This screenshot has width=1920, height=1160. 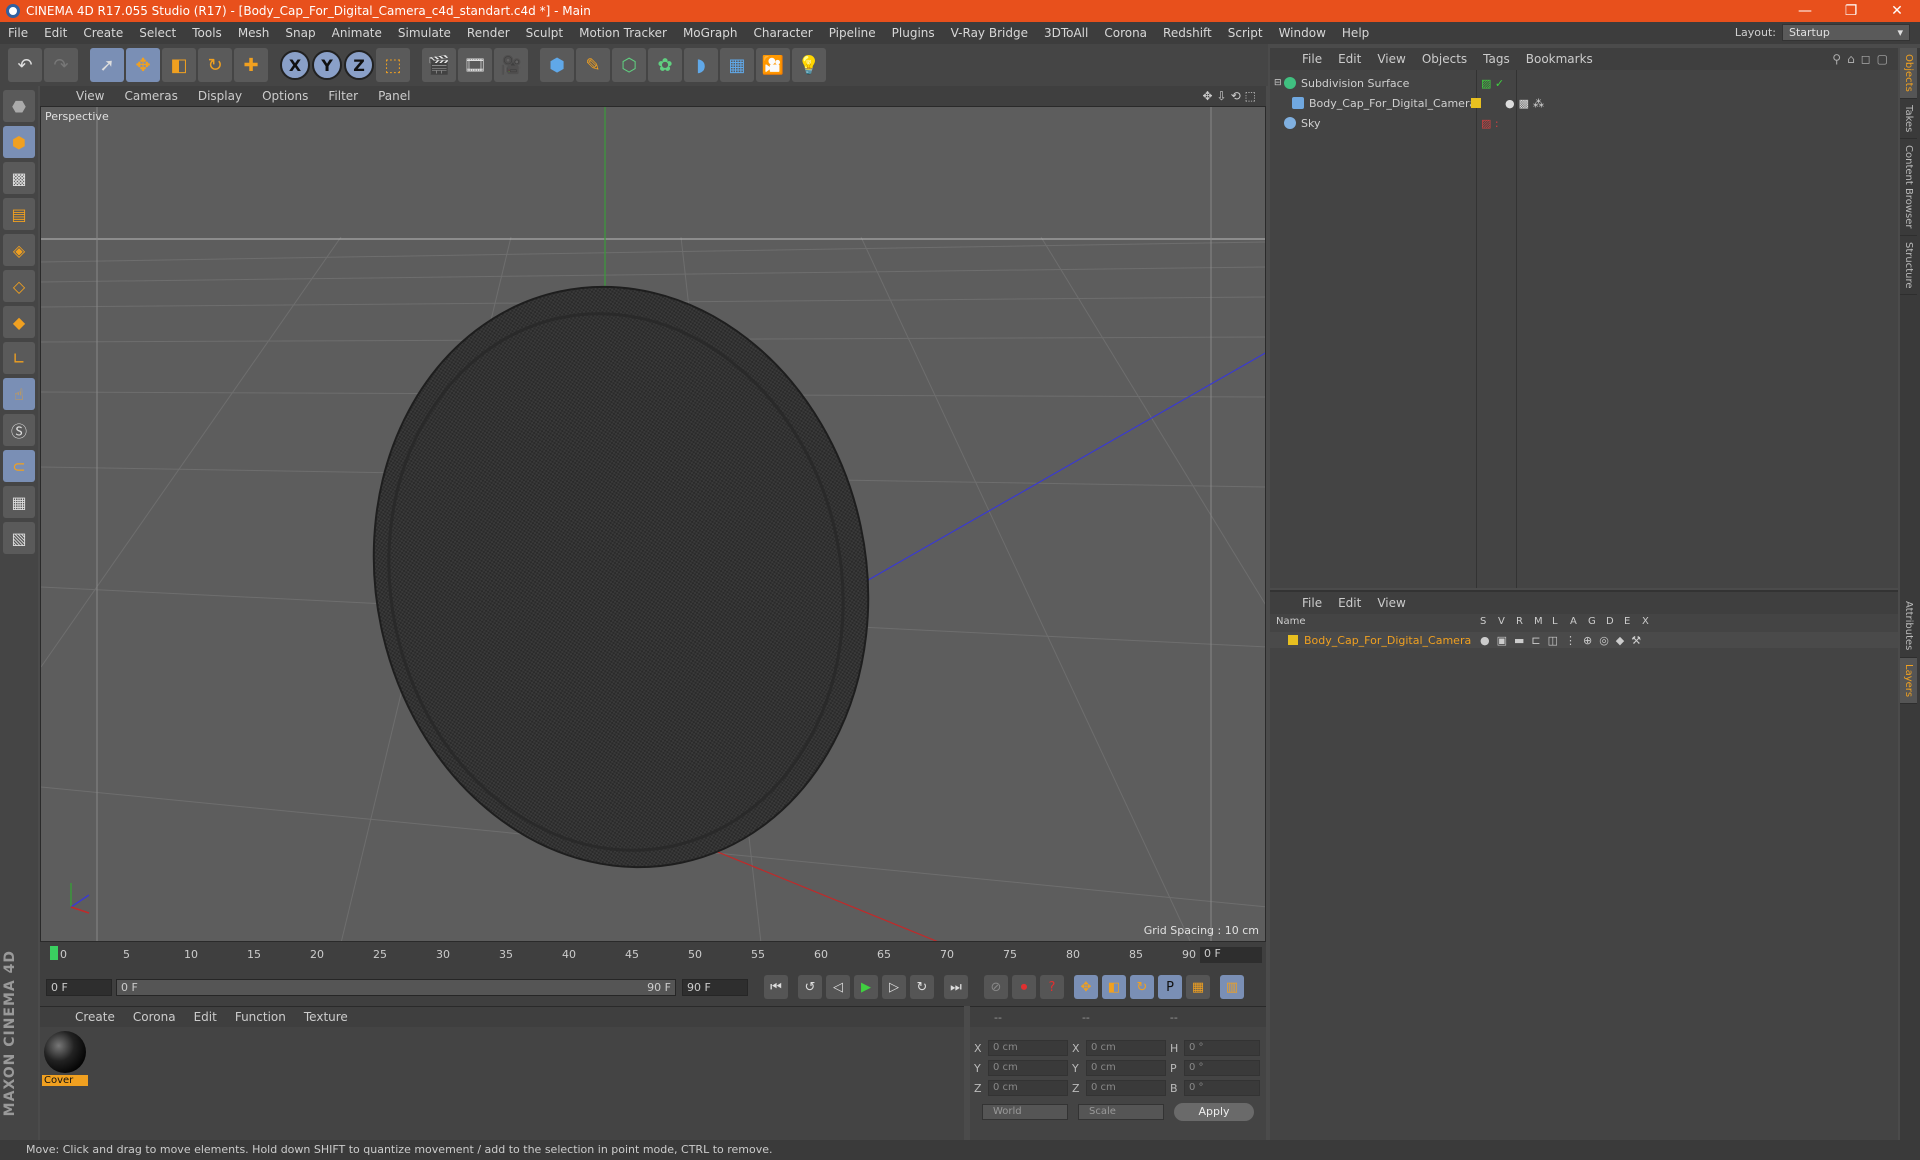 What do you see at coordinates (1897, 11) in the screenshot?
I see `close-button: ✕` at bounding box center [1897, 11].